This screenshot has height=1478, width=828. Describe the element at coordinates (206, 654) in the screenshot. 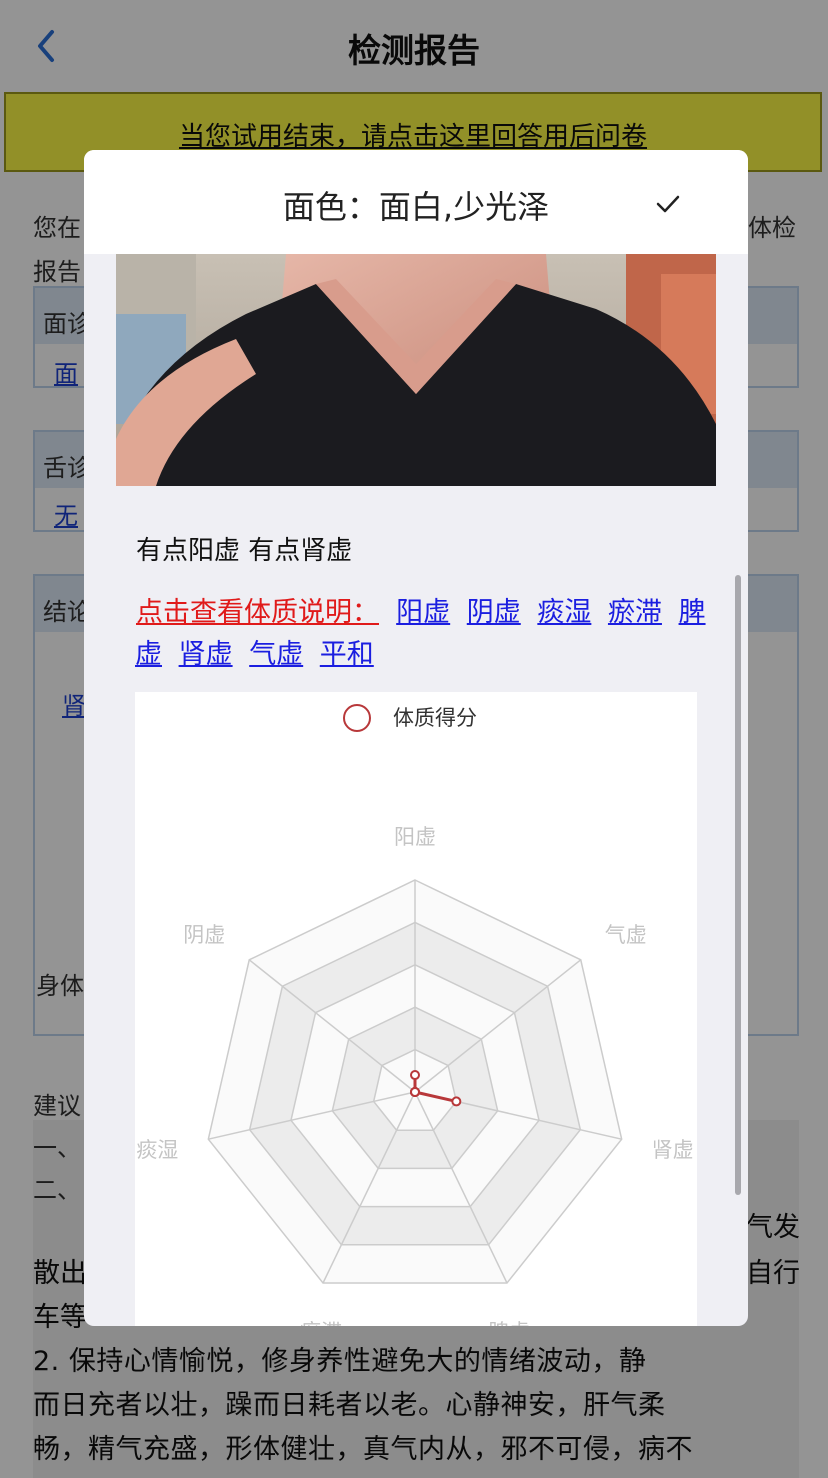

I see `constitution-link-kidney-deficiency: 肾虚` at that location.